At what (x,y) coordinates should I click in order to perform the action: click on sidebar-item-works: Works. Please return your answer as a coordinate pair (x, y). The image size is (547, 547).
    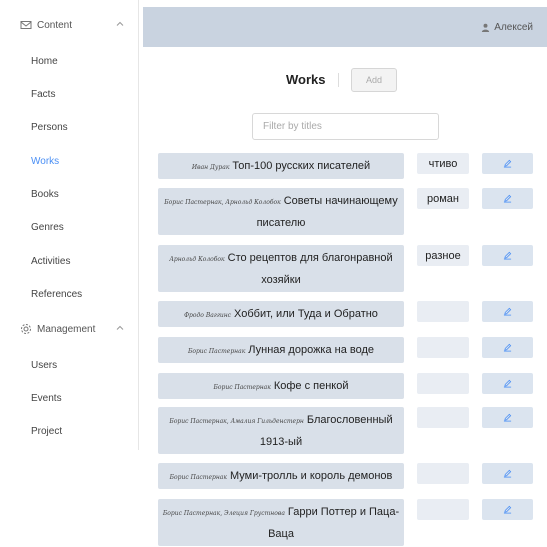
    Looking at the image, I should click on (45, 161).